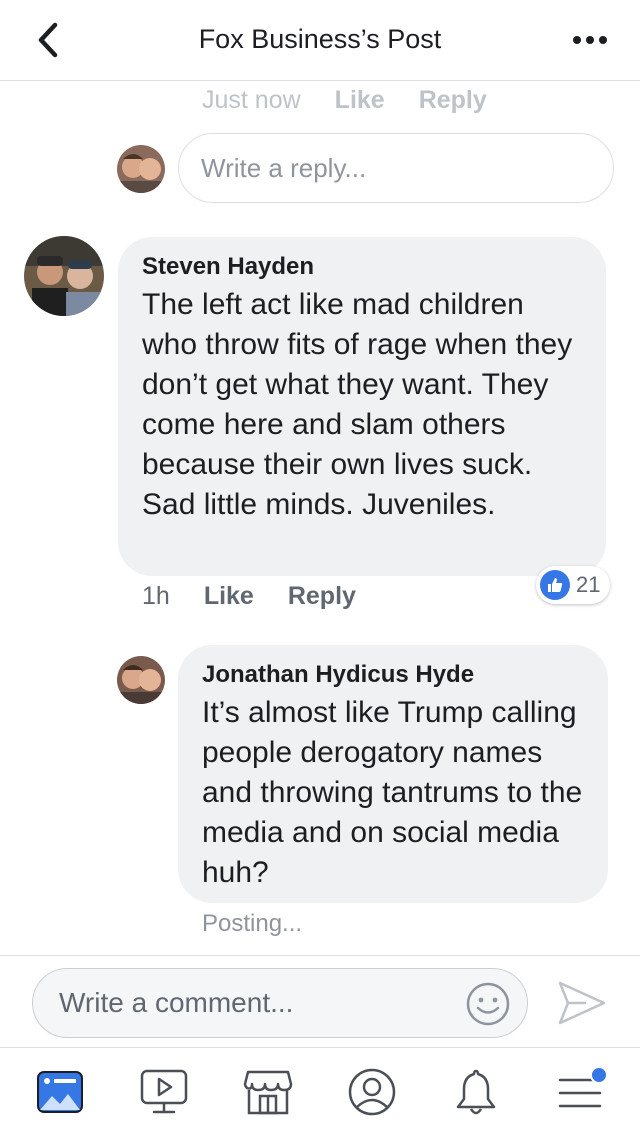 The image size is (640, 1136). I want to click on reply-author-avatar, so click(141, 680).